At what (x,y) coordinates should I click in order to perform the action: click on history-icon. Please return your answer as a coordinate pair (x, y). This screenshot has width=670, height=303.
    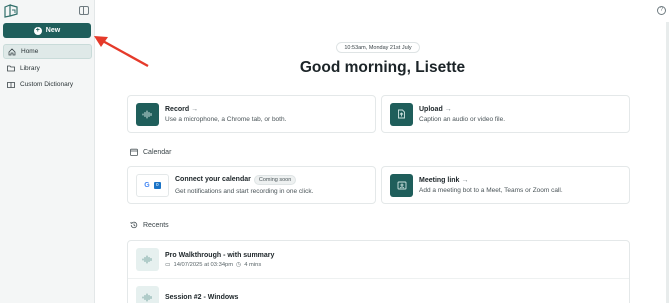
    Looking at the image, I should click on (134, 225).